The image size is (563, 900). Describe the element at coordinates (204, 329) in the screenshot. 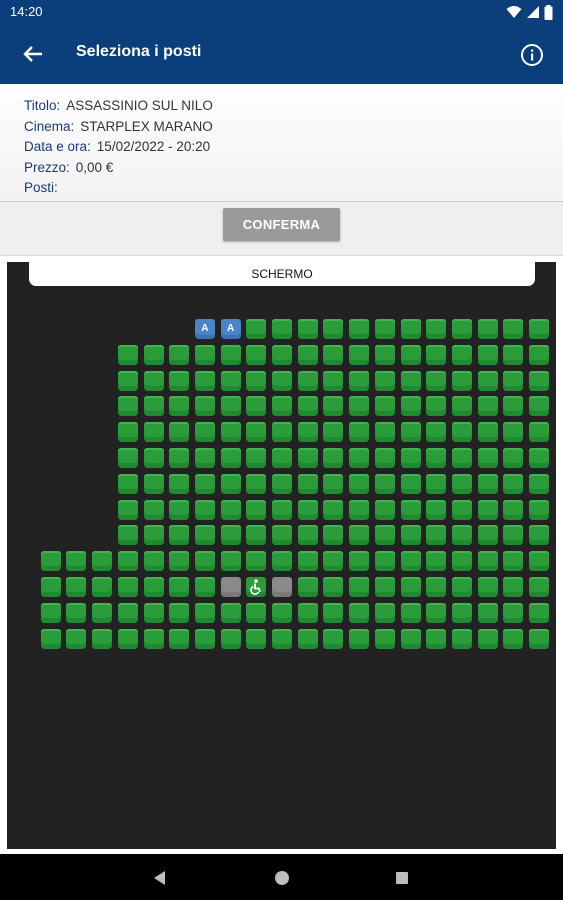

I see `reserved-seat: A` at that location.